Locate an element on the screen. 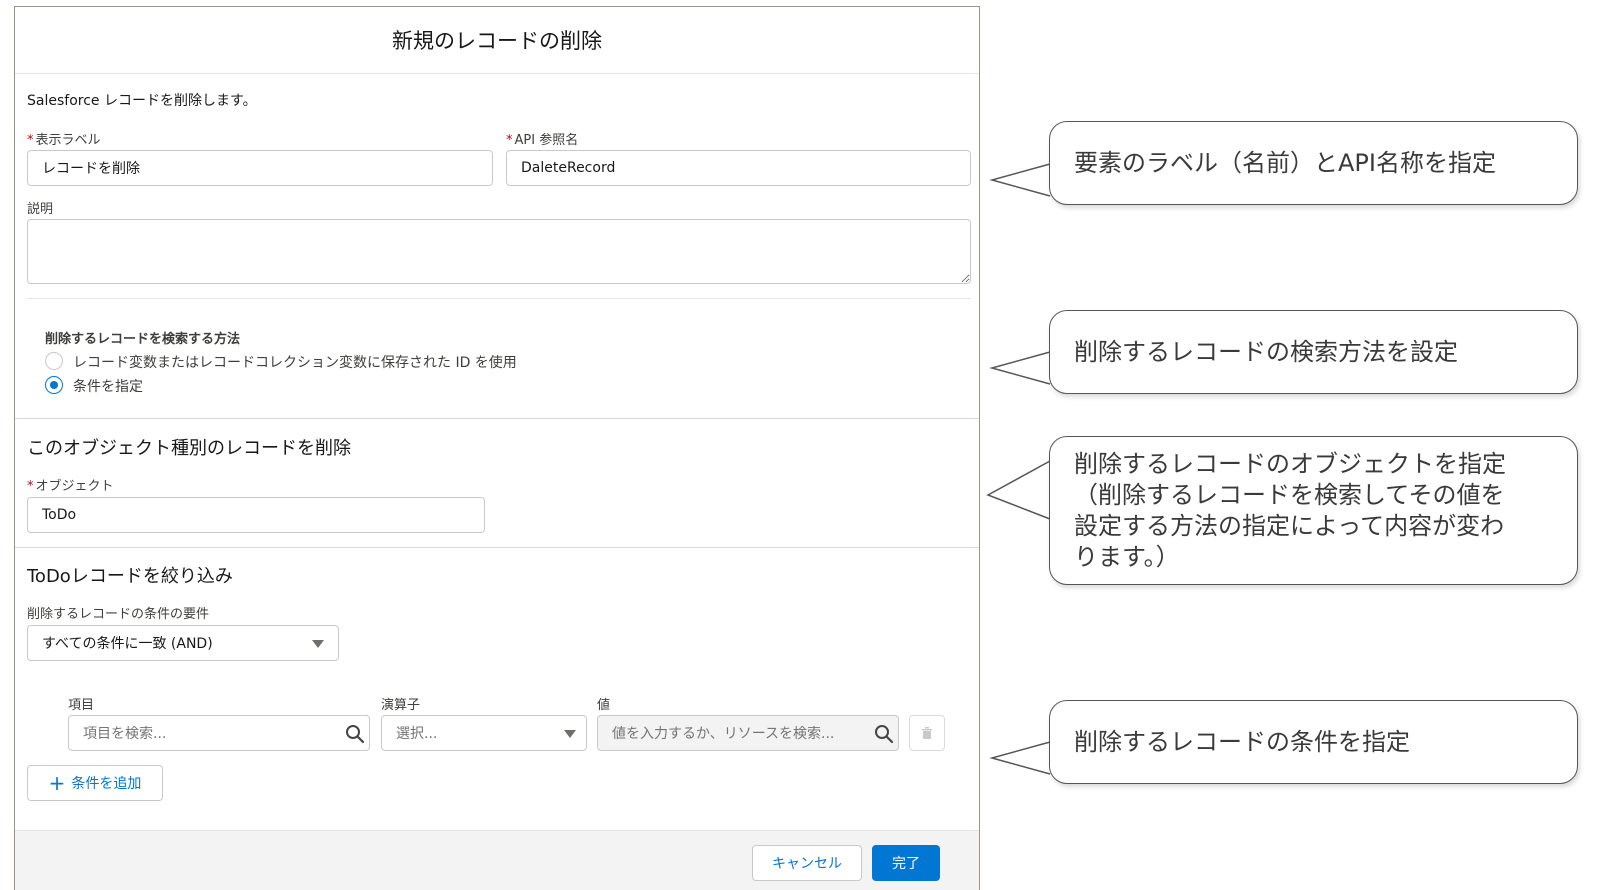 Image resolution: width=1600 pixels, height=890 pixels. done-button: 完了 is located at coordinates (906, 863).